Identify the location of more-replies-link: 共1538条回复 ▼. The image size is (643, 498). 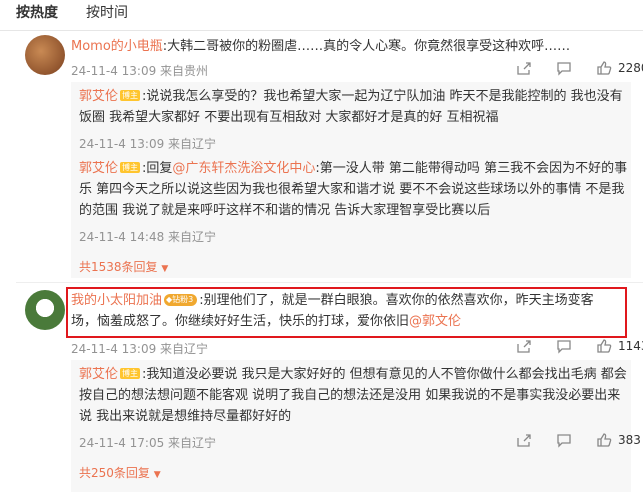
(123, 266).